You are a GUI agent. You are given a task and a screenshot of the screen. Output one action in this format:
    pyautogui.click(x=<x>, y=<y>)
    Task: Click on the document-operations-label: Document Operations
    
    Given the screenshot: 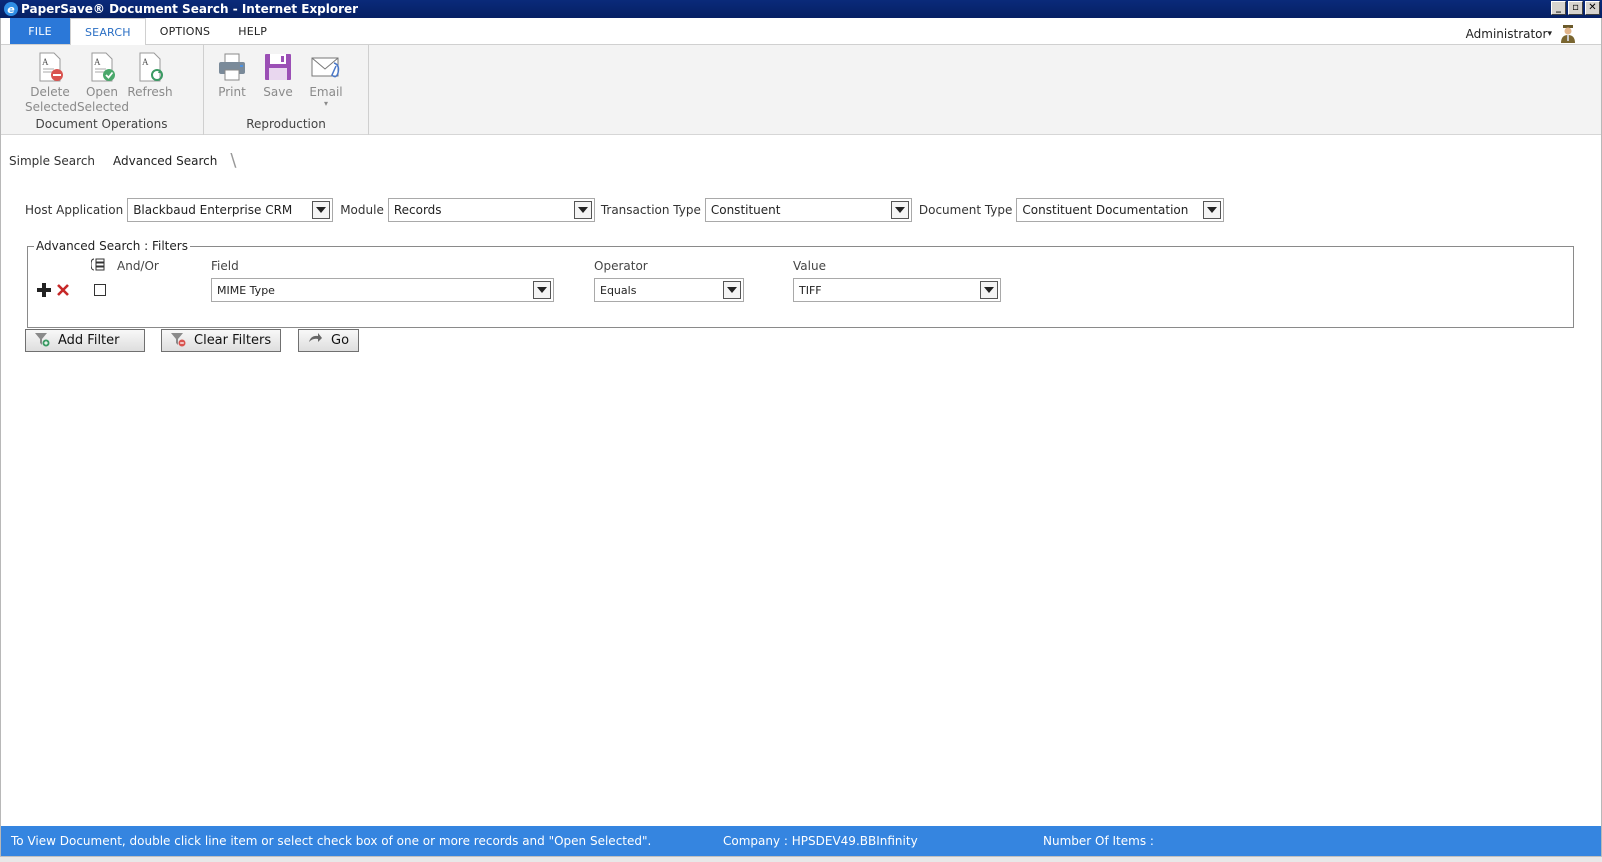 What is the action you would take?
    pyautogui.click(x=101, y=124)
    